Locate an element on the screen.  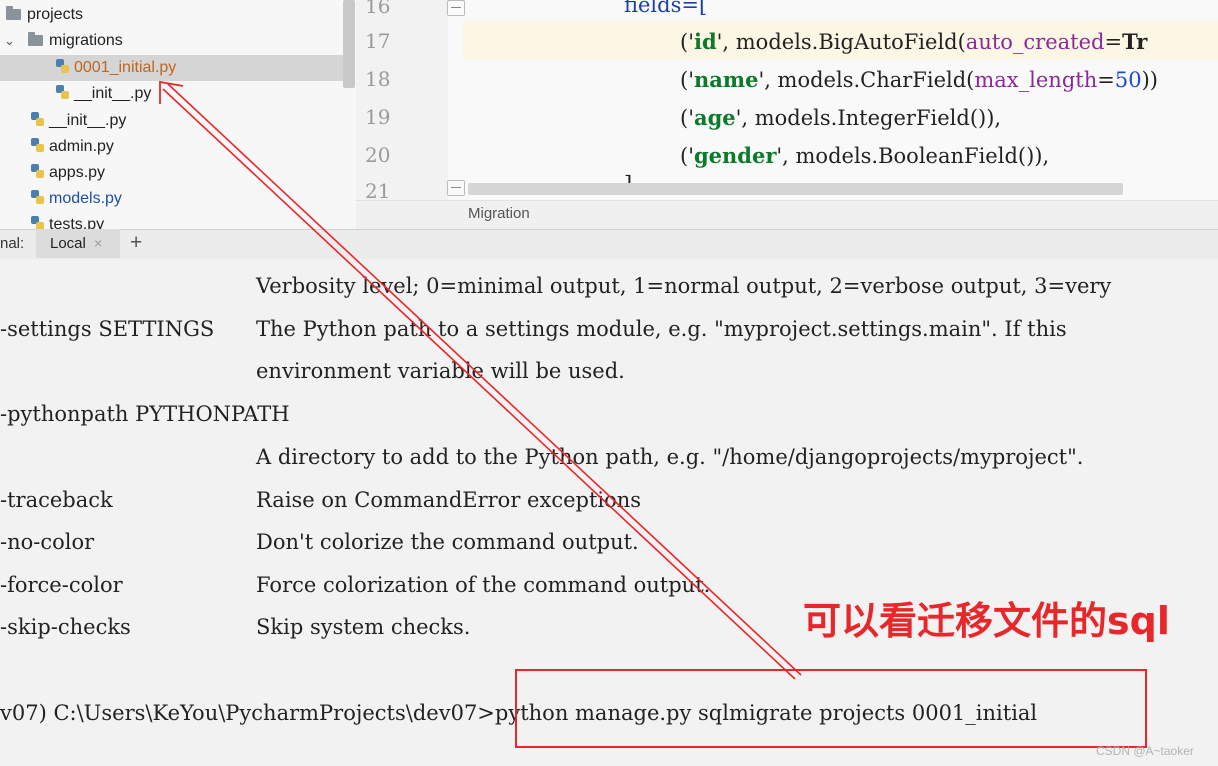
terminal-label: nal: is located at coordinates (12, 243).